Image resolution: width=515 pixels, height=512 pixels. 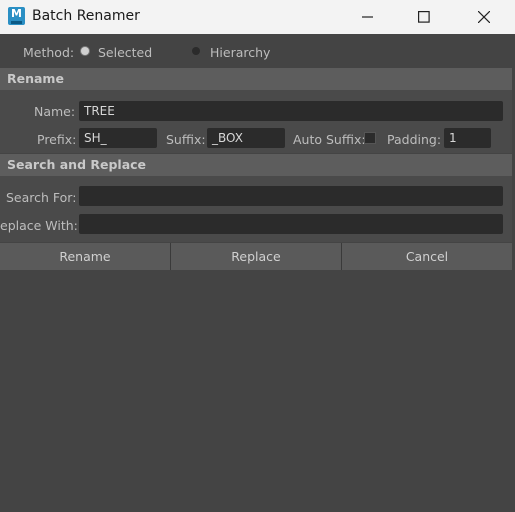 What do you see at coordinates (39, 225) in the screenshot?
I see `replace-with-label: eplace With:` at bounding box center [39, 225].